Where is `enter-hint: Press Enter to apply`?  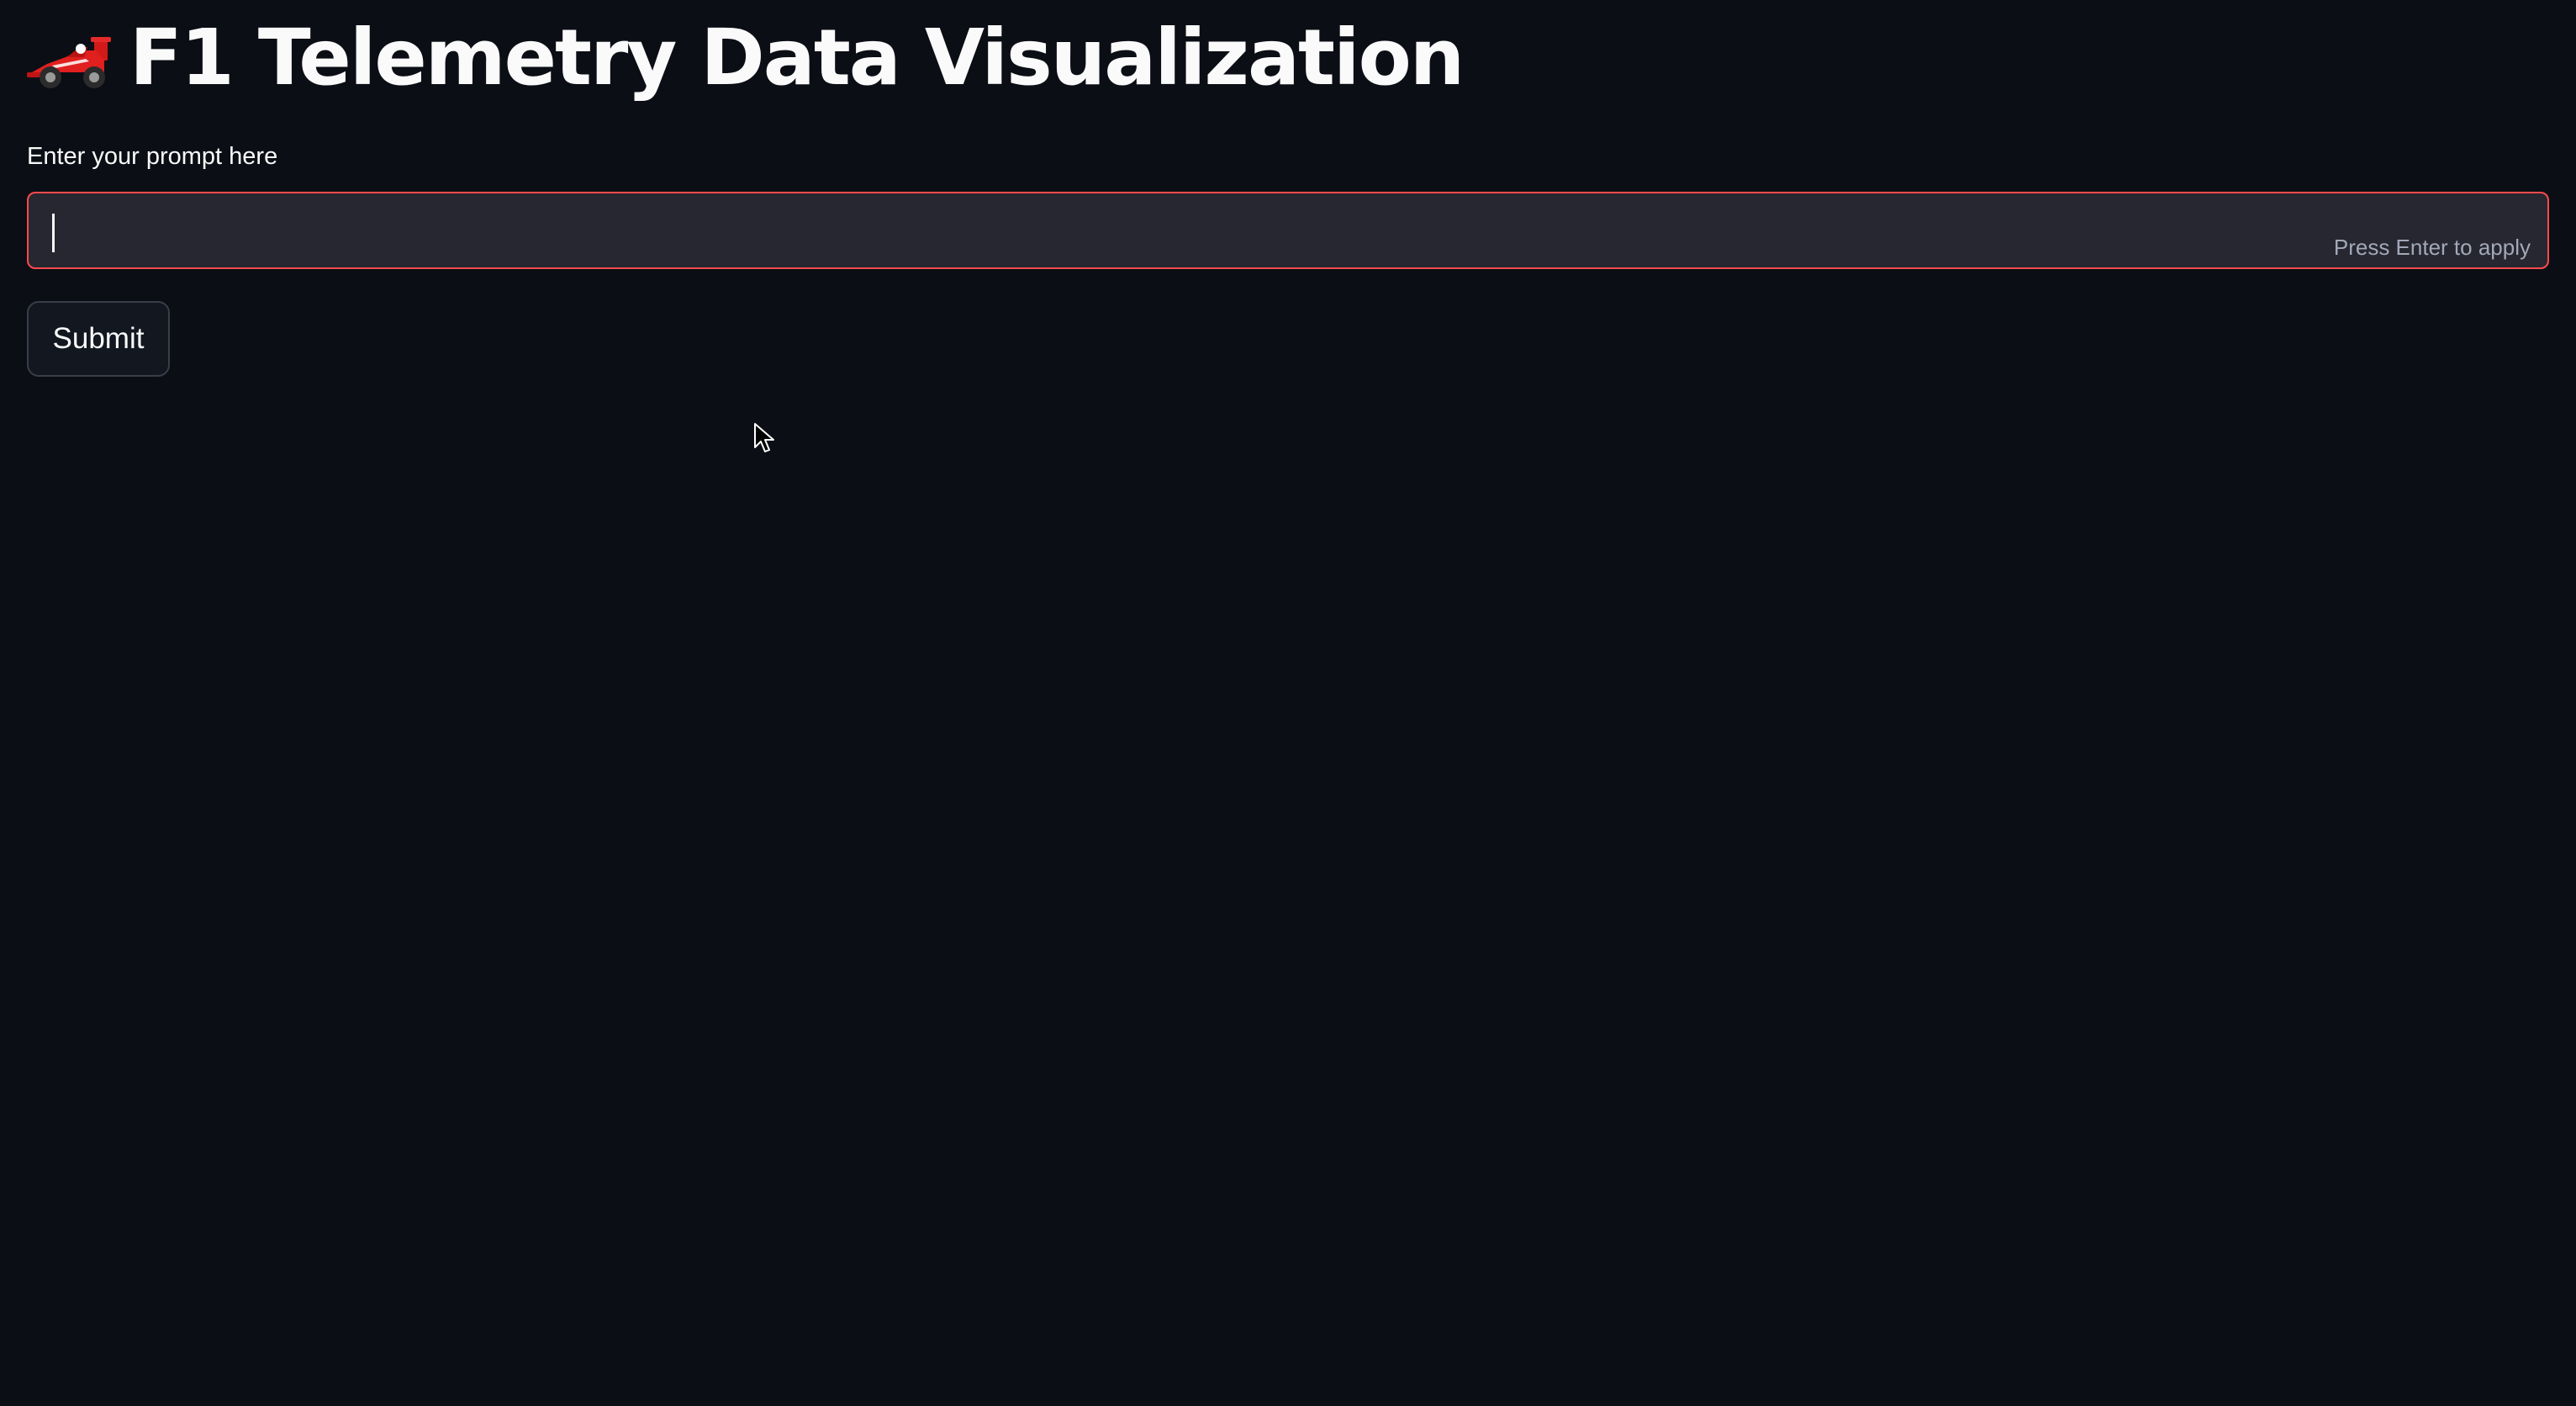 enter-hint: Press Enter to apply is located at coordinates (2432, 247).